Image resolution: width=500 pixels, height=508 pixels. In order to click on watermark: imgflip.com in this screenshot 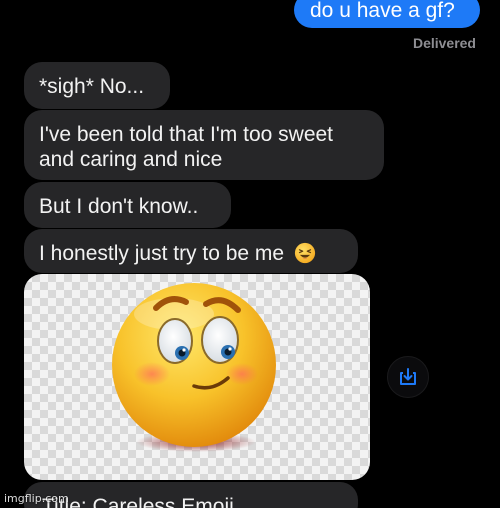, I will do `click(36, 498)`.